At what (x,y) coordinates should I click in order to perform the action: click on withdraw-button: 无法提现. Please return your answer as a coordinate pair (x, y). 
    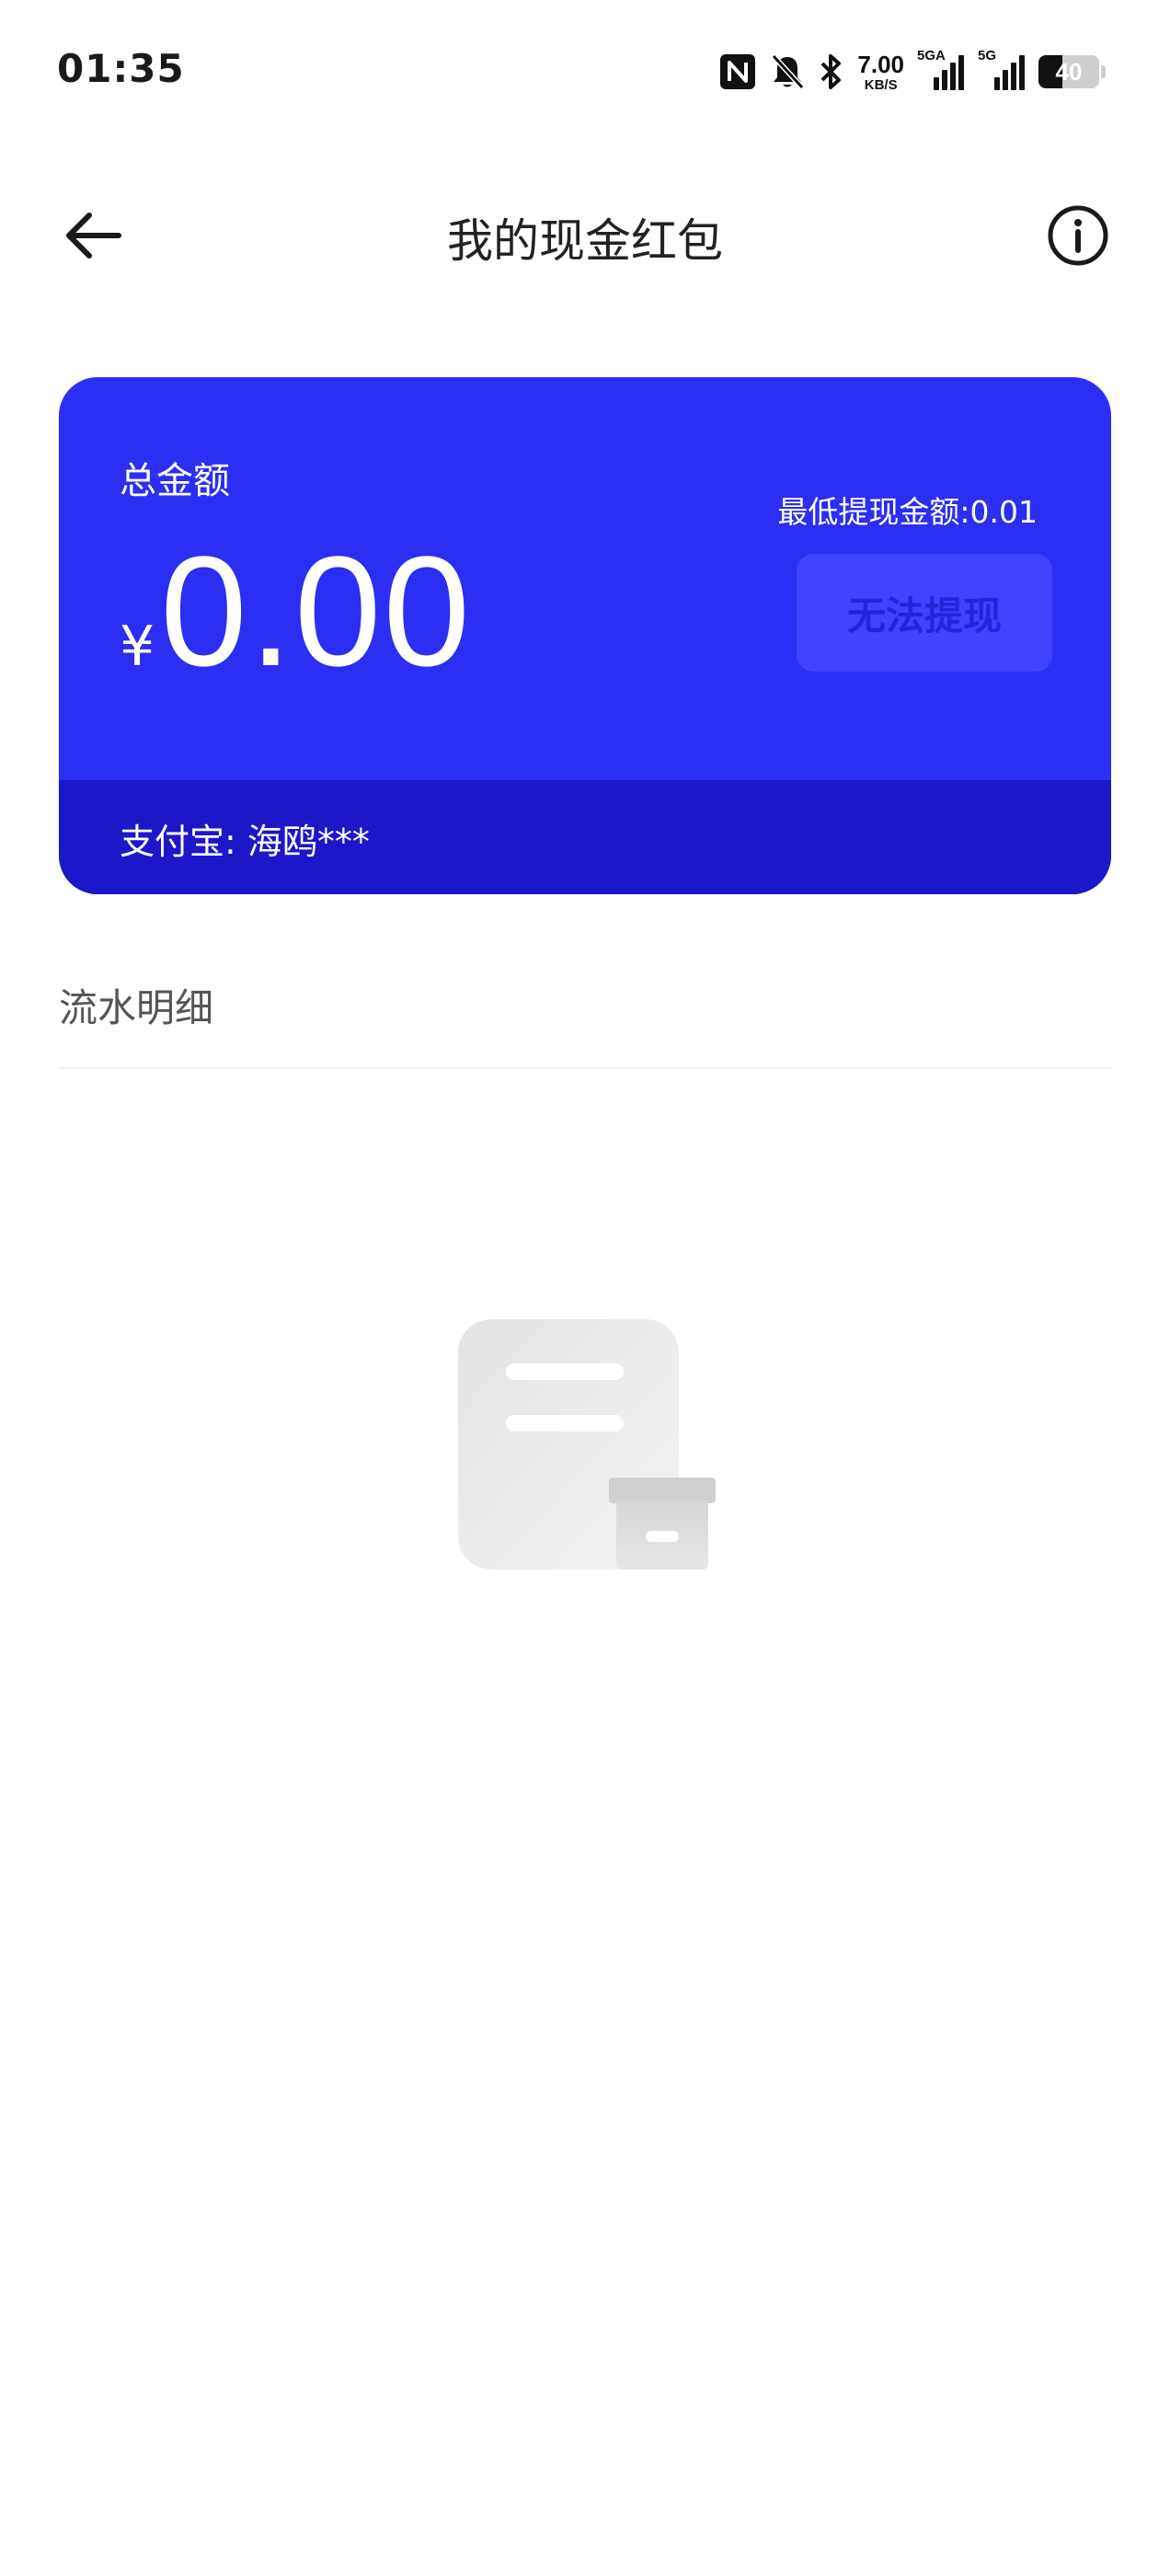
    Looking at the image, I should click on (924, 613).